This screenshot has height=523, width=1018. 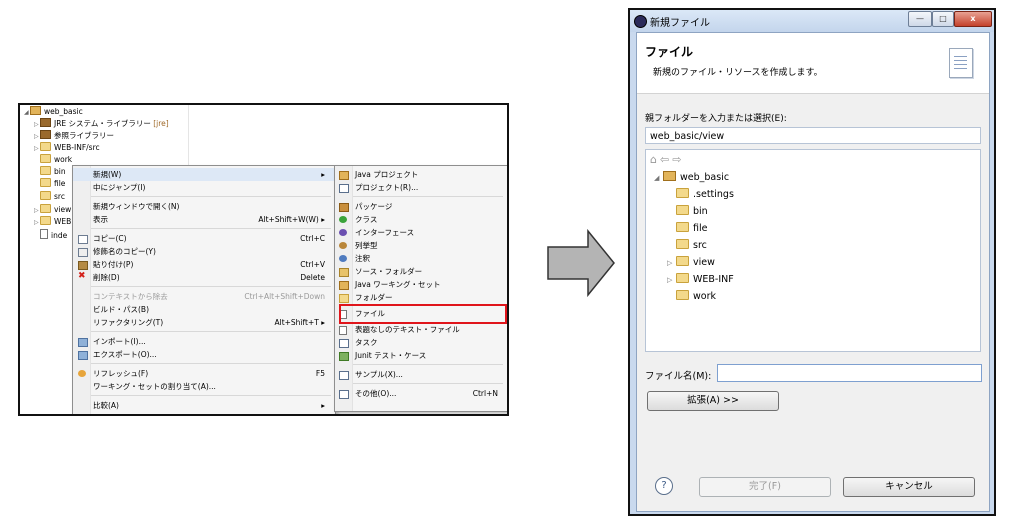 What do you see at coordinates (101, 124) in the screenshot?
I see `tree-item-jre: ▷ JRE システム・ライブラリー [jre]` at bounding box center [101, 124].